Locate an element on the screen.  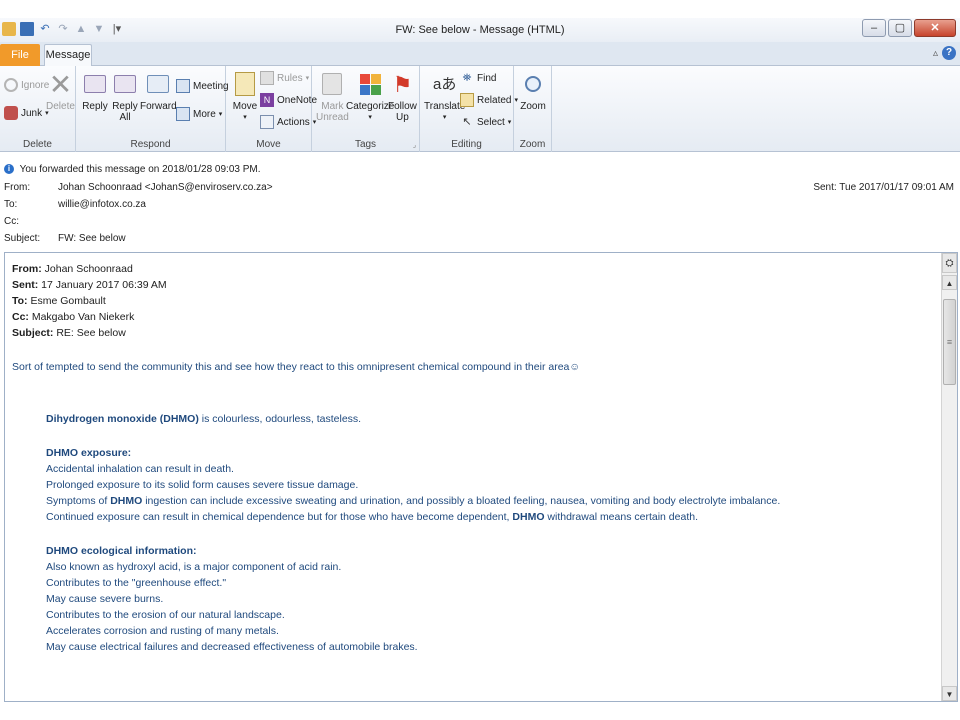
reply-label: Reply is located at coordinates (95, 106).